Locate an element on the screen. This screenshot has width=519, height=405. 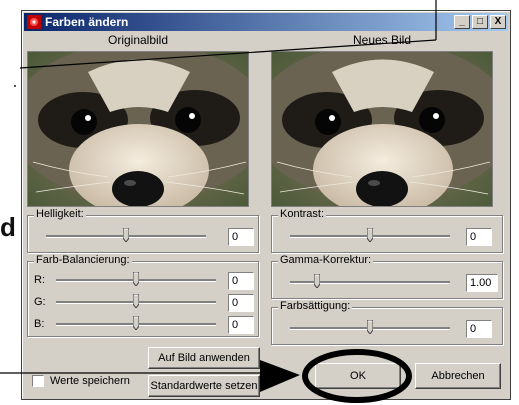
blue-label: B: is located at coordinates (39, 324).